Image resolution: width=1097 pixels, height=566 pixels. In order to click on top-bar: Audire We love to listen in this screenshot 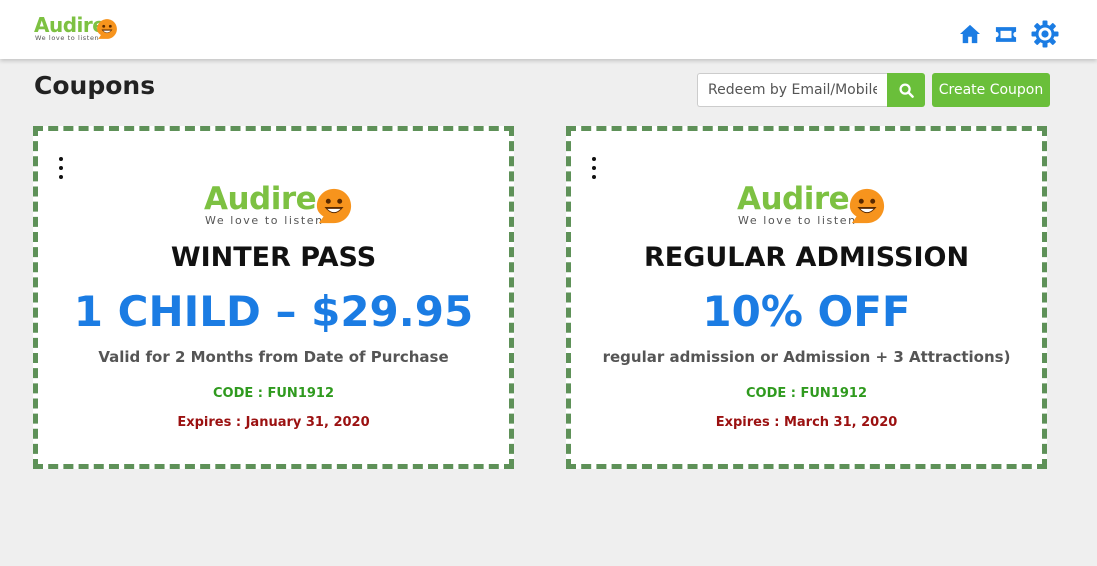, I will do `click(548, 29)`.